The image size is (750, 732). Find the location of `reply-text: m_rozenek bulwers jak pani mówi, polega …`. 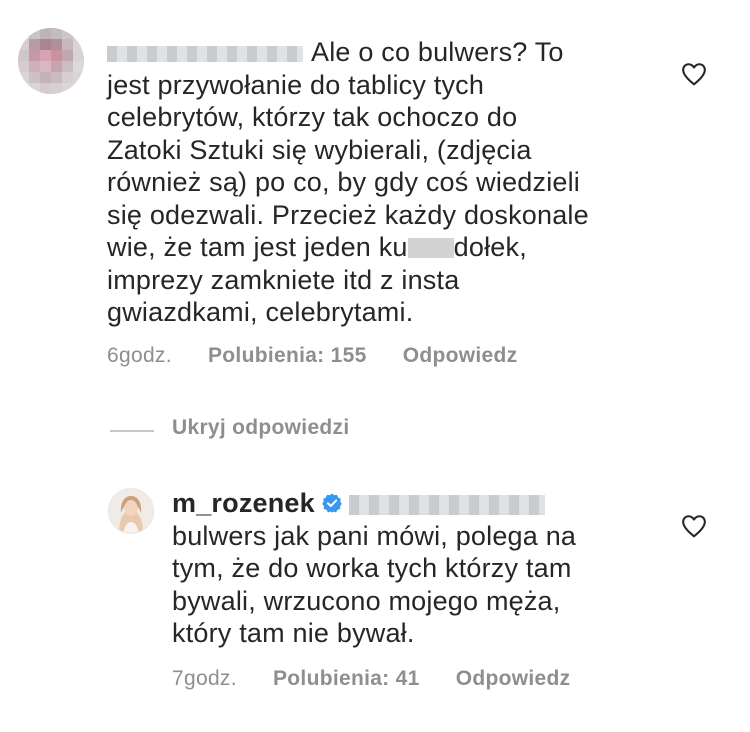

reply-text: m_rozenek bulwers jak pani mówi, polega … is located at coordinates (392, 568).